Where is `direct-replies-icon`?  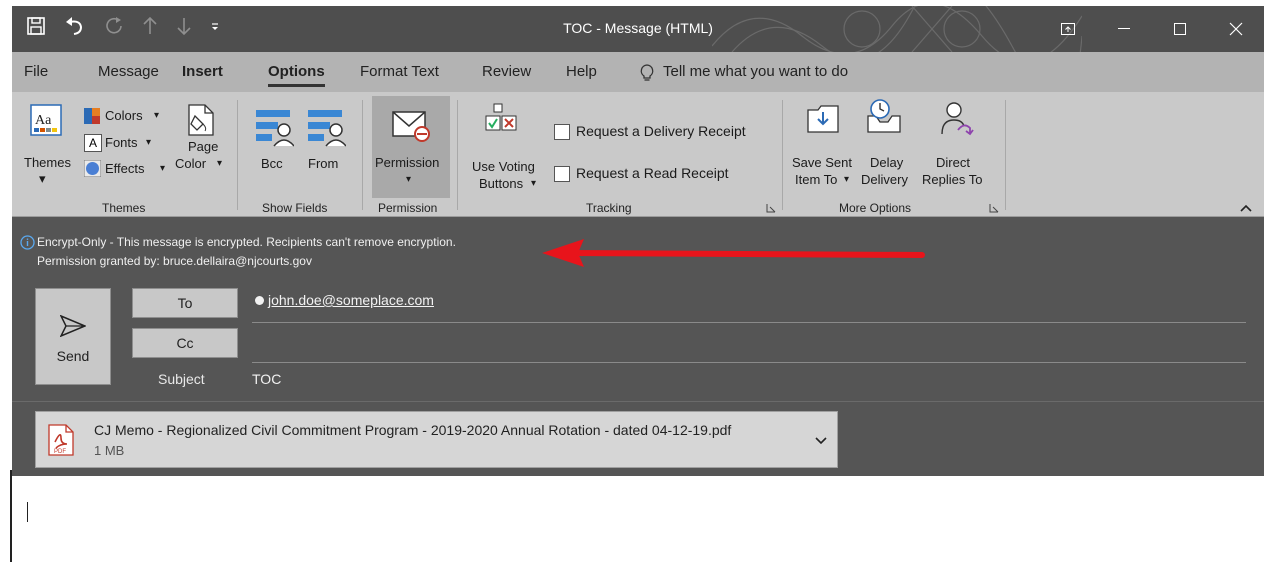 direct-replies-icon is located at coordinates (957, 119).